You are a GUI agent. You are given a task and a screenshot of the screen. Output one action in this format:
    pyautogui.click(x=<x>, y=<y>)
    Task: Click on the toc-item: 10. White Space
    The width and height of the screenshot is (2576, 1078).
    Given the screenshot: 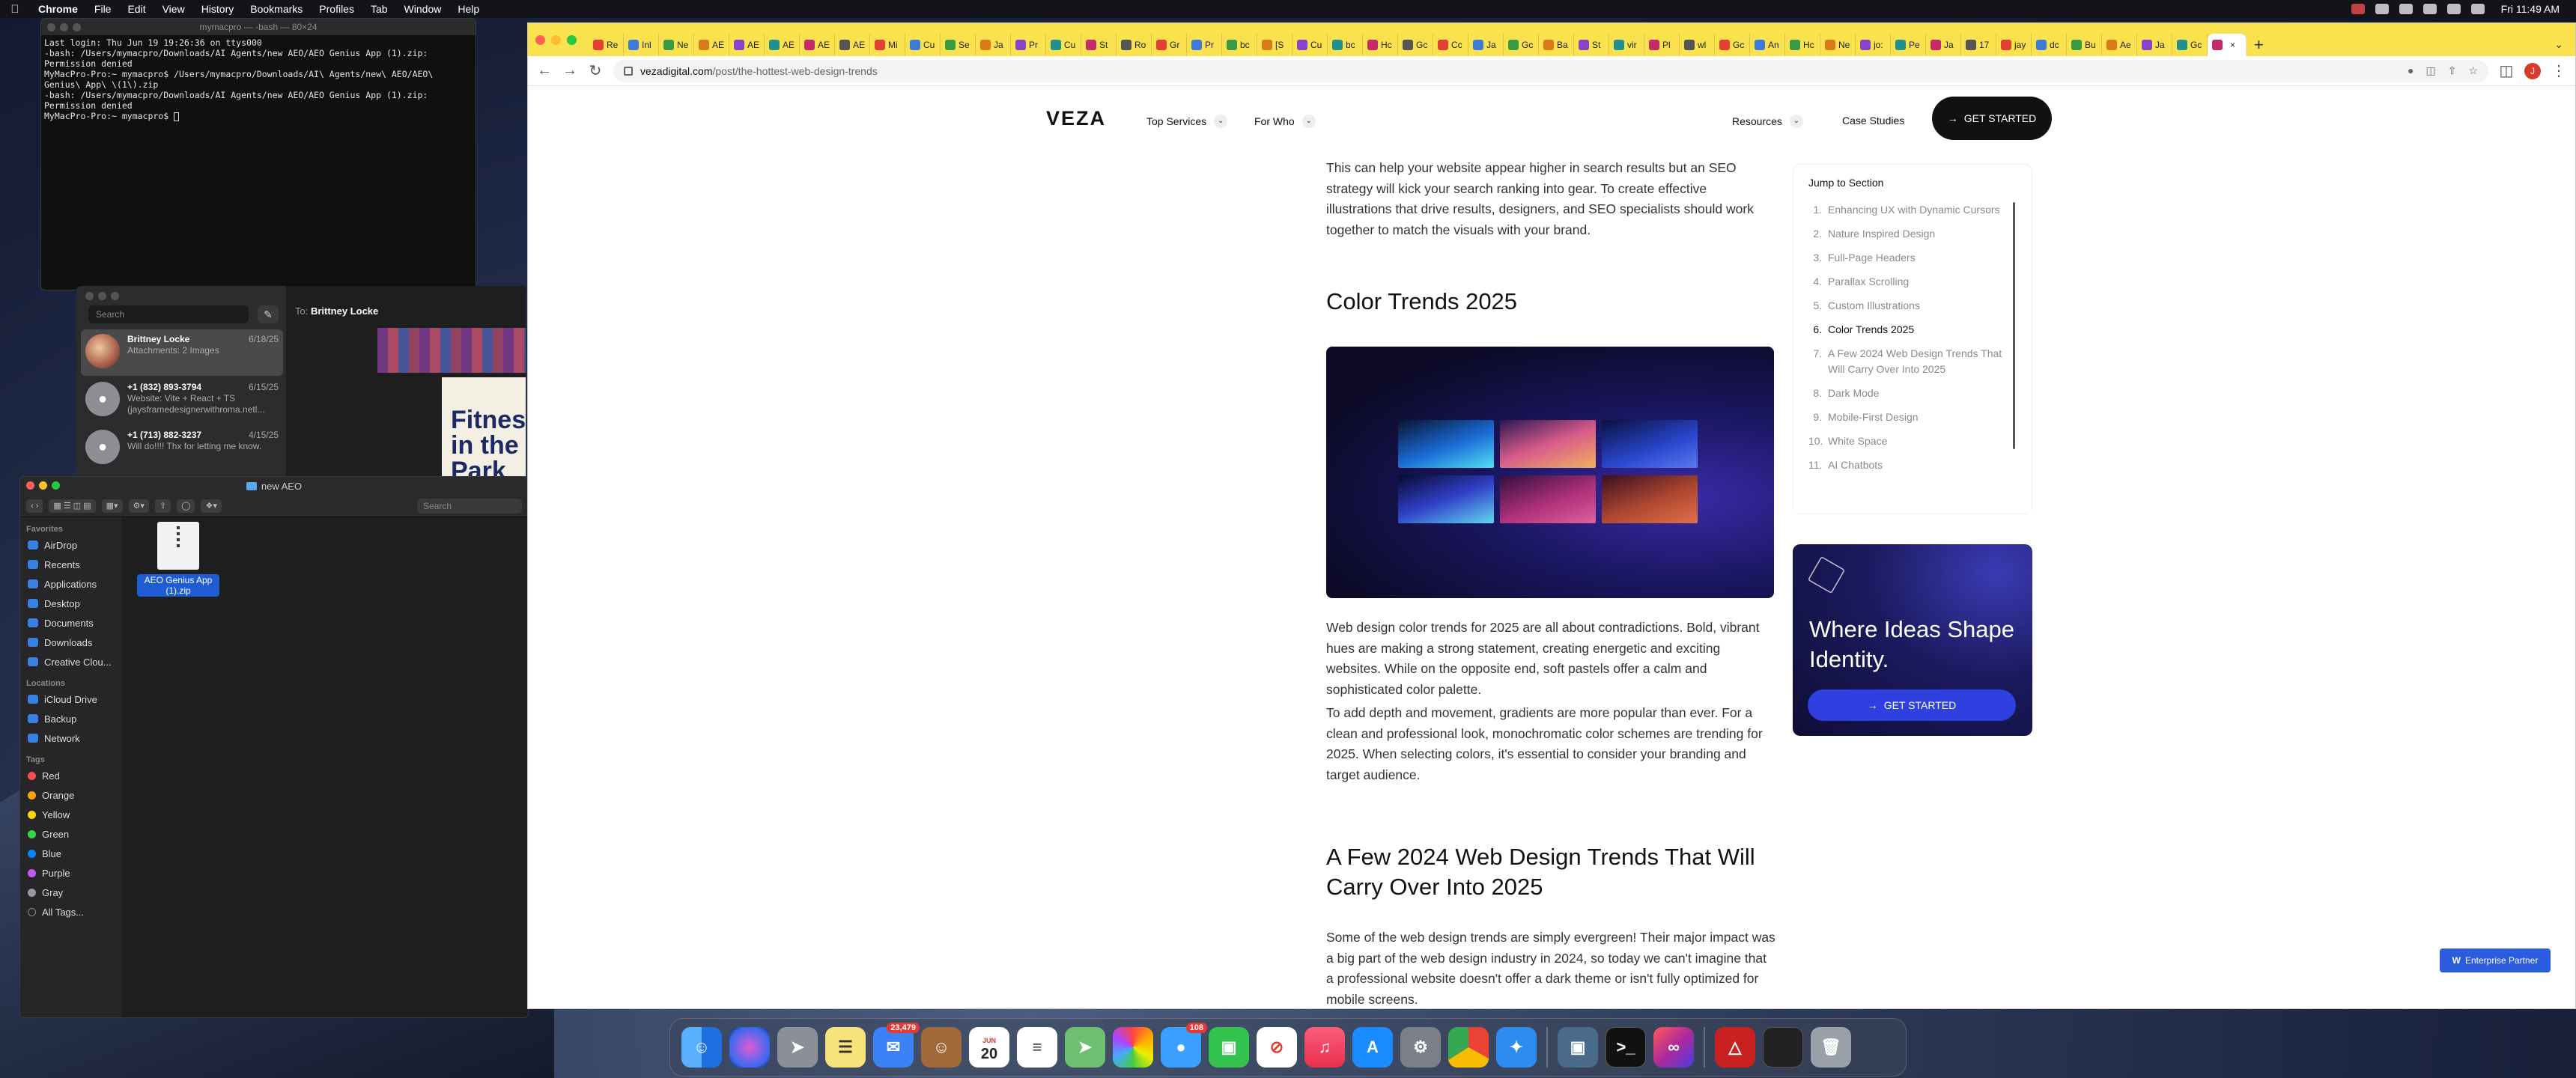 What is the action you would take?
    pyautogui.click(x=1909, y=441)
    